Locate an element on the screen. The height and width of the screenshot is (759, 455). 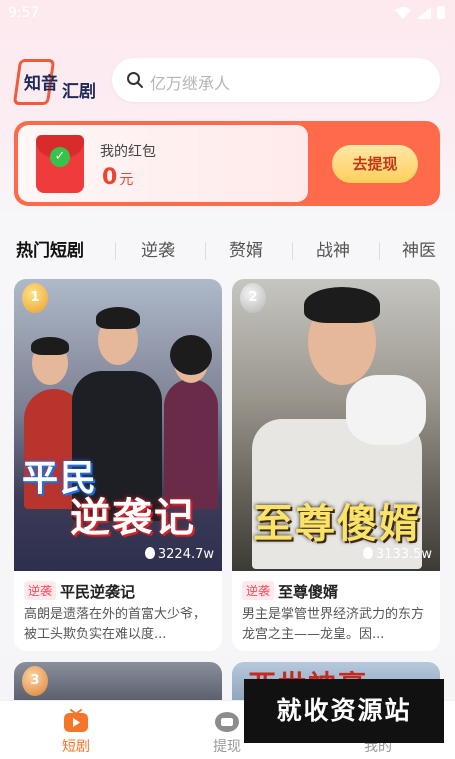
red-envelope-icon: ✓ is located at coordinates (60, 164).